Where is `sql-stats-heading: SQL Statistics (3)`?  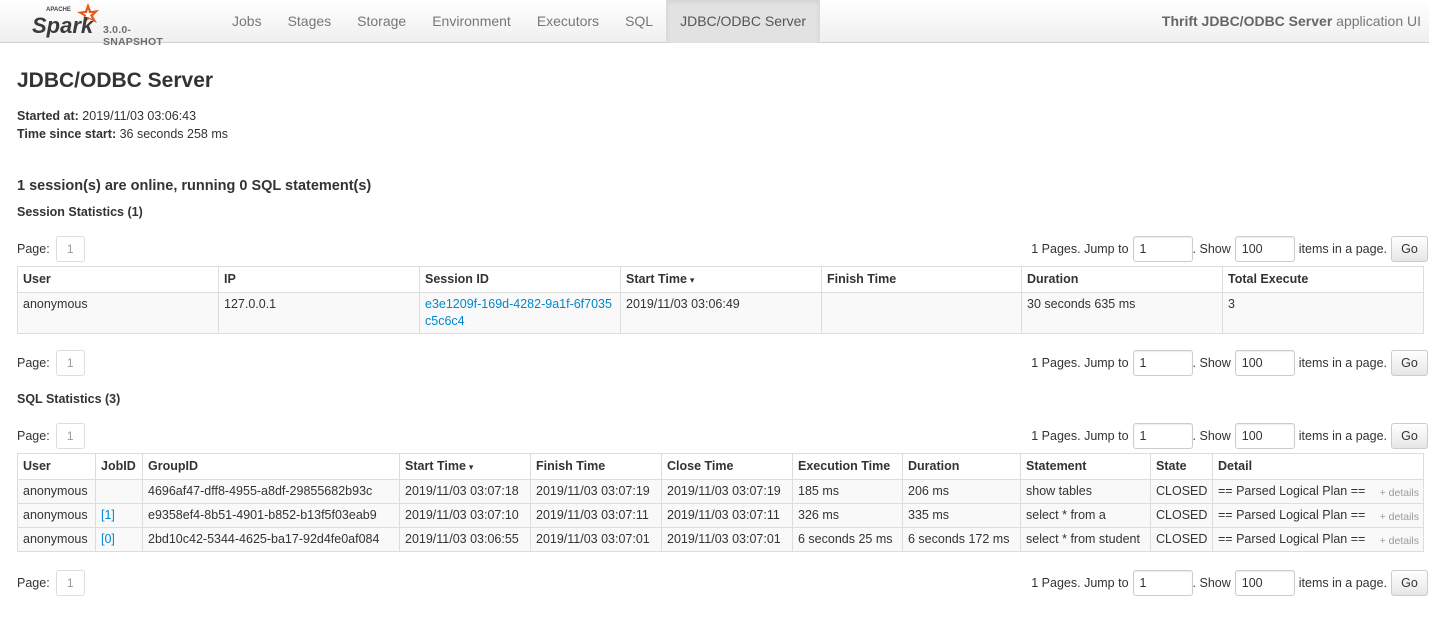 sql-stats-heading: SQL Statistics (3) is located at coordinates (68, 399).